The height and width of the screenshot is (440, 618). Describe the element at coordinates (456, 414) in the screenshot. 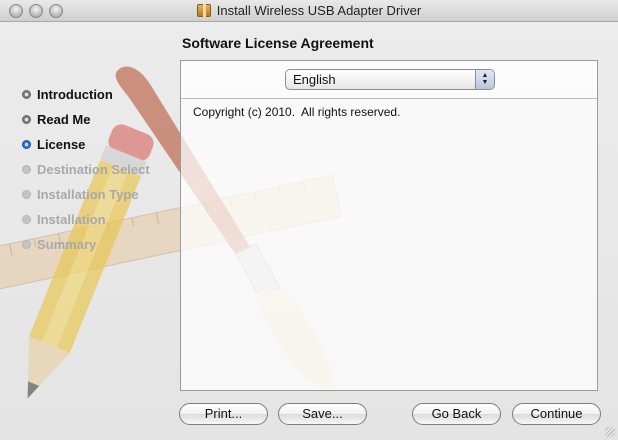

I see `go-back-button: Go Back` at that location.